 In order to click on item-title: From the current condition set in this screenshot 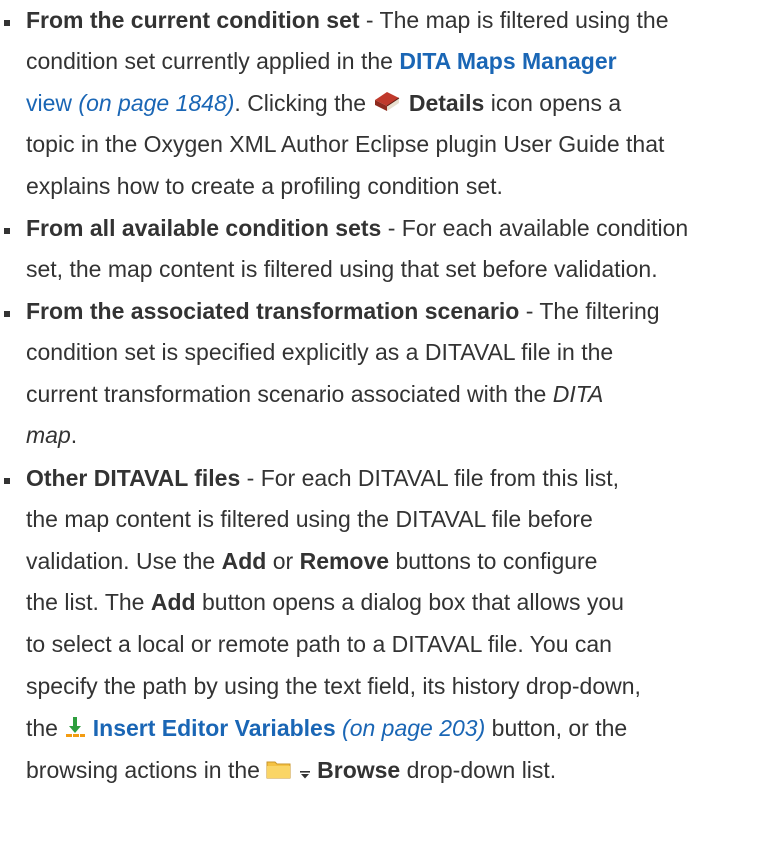, I will do `click(193, 20)`.